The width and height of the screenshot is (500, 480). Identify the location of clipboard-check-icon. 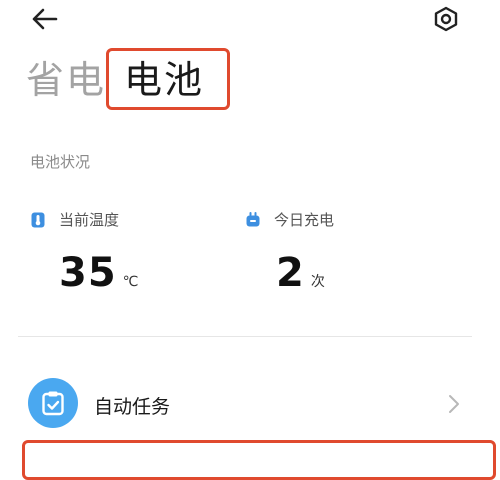
(53, 403).